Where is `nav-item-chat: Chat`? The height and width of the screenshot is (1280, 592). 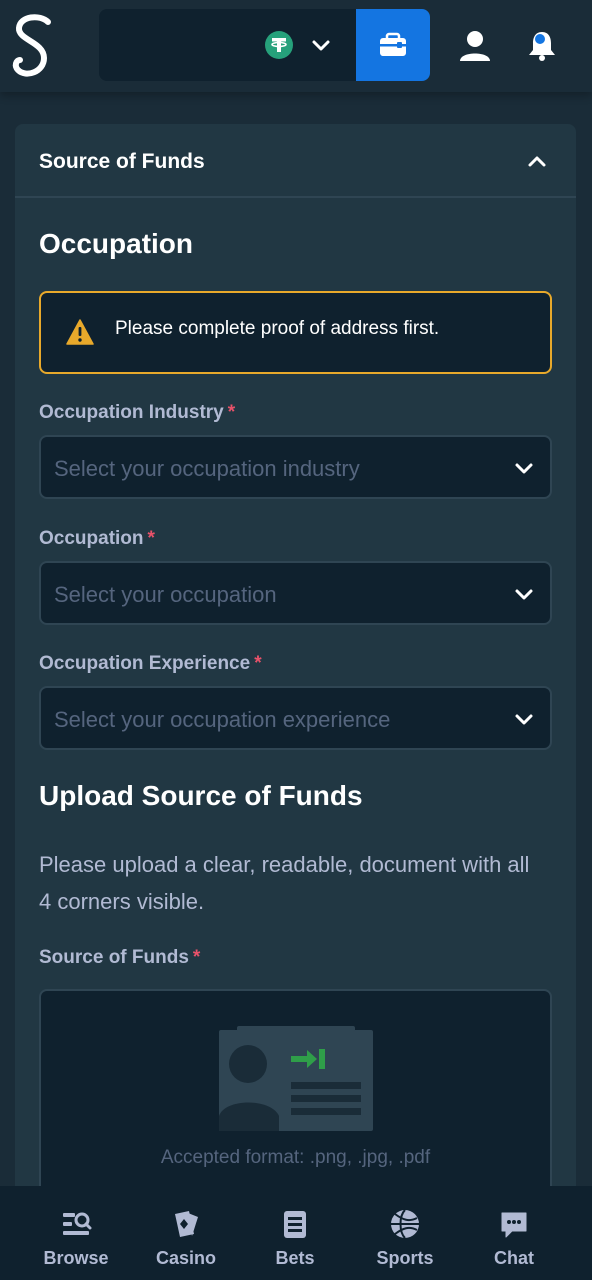 nav-item-chat: Chat is located at coordinates (514, 1233).